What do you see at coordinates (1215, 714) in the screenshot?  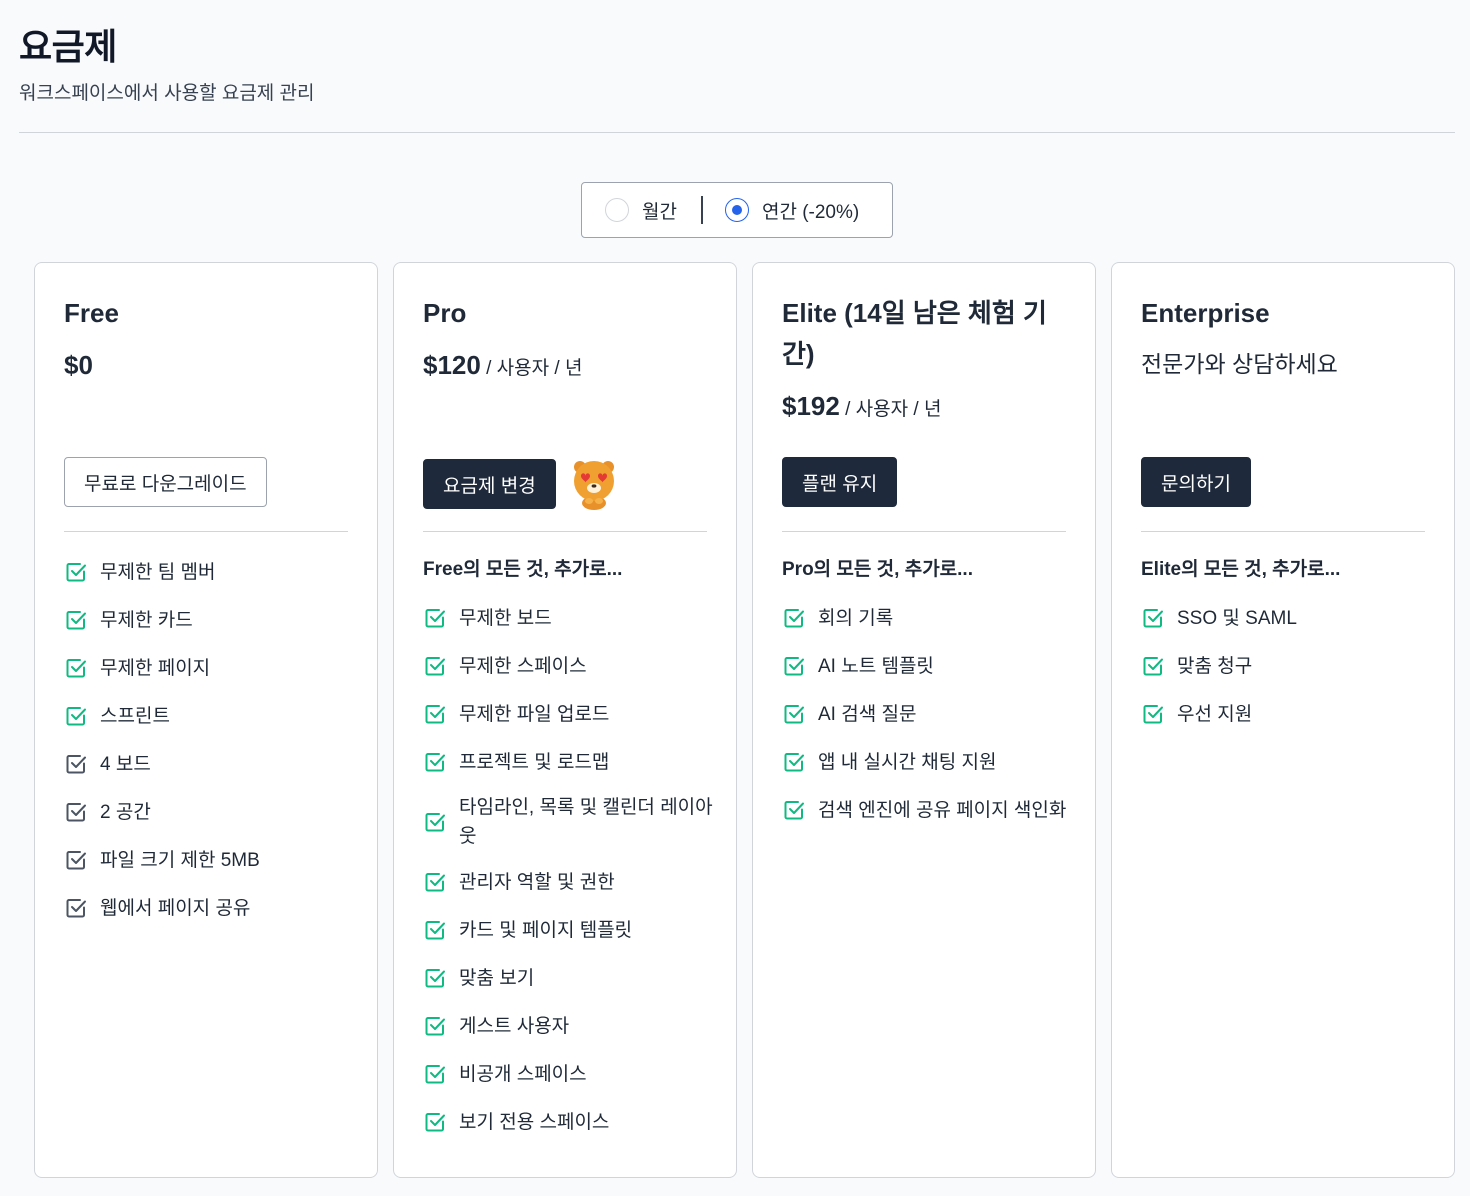 I see `feature-label: 우선 지원` at bounding box center [1215, 714].